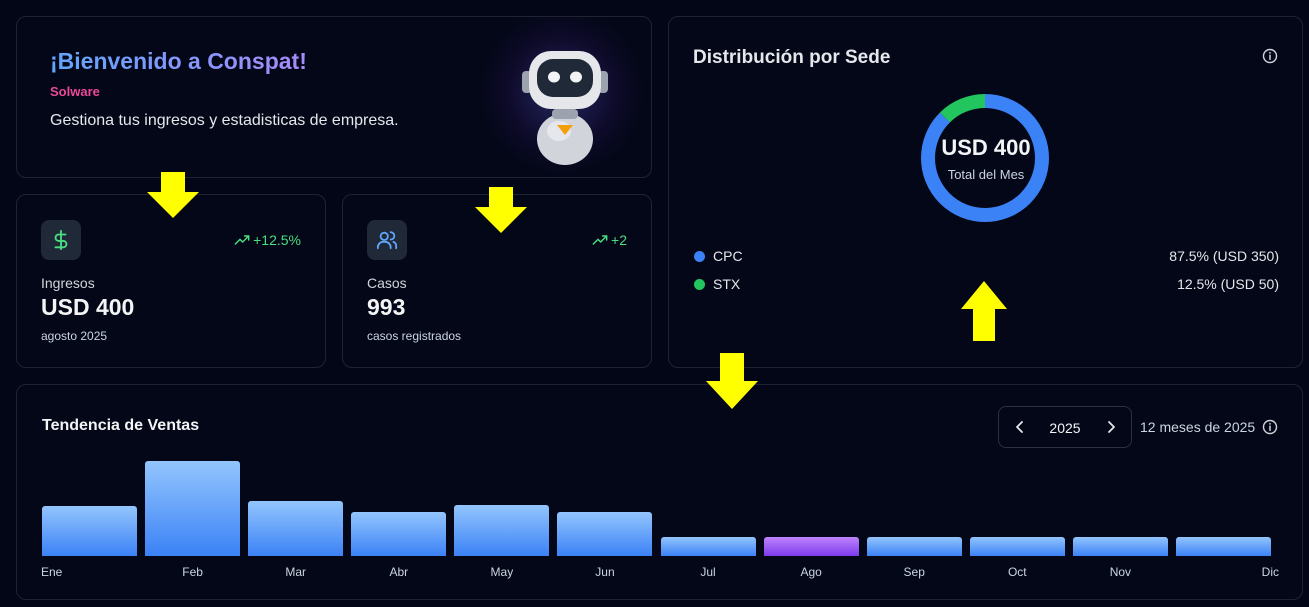 This screenshot has width=1309, height=607. What do you see at coordinates (986, 147) in the screenshot?
I see `donut-total-value: USD 400` at bounding box center [986, 147].